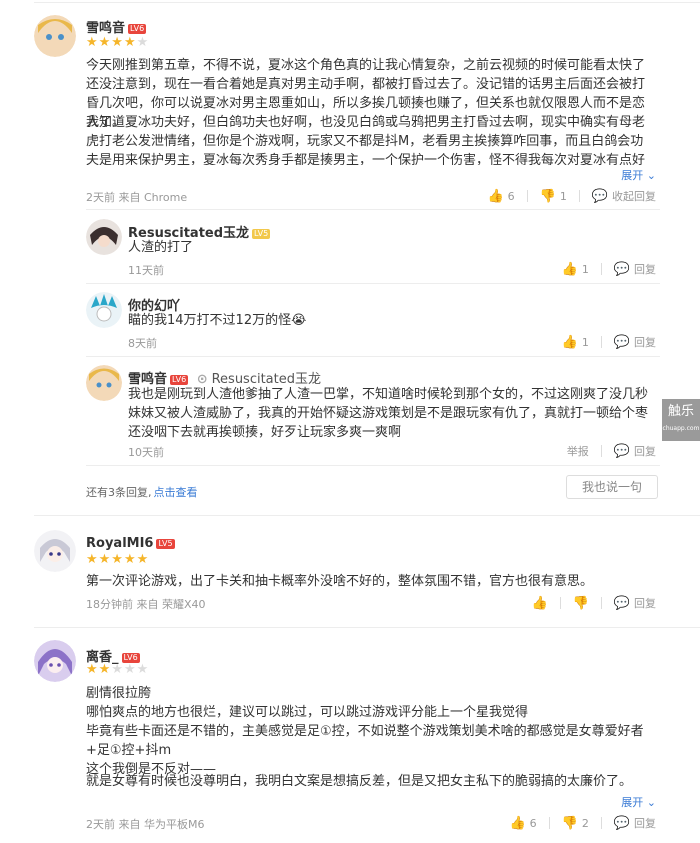 This screenshot has height=843, width=700. I want to click on dislike-button: 👎 2, so click(575, 823).